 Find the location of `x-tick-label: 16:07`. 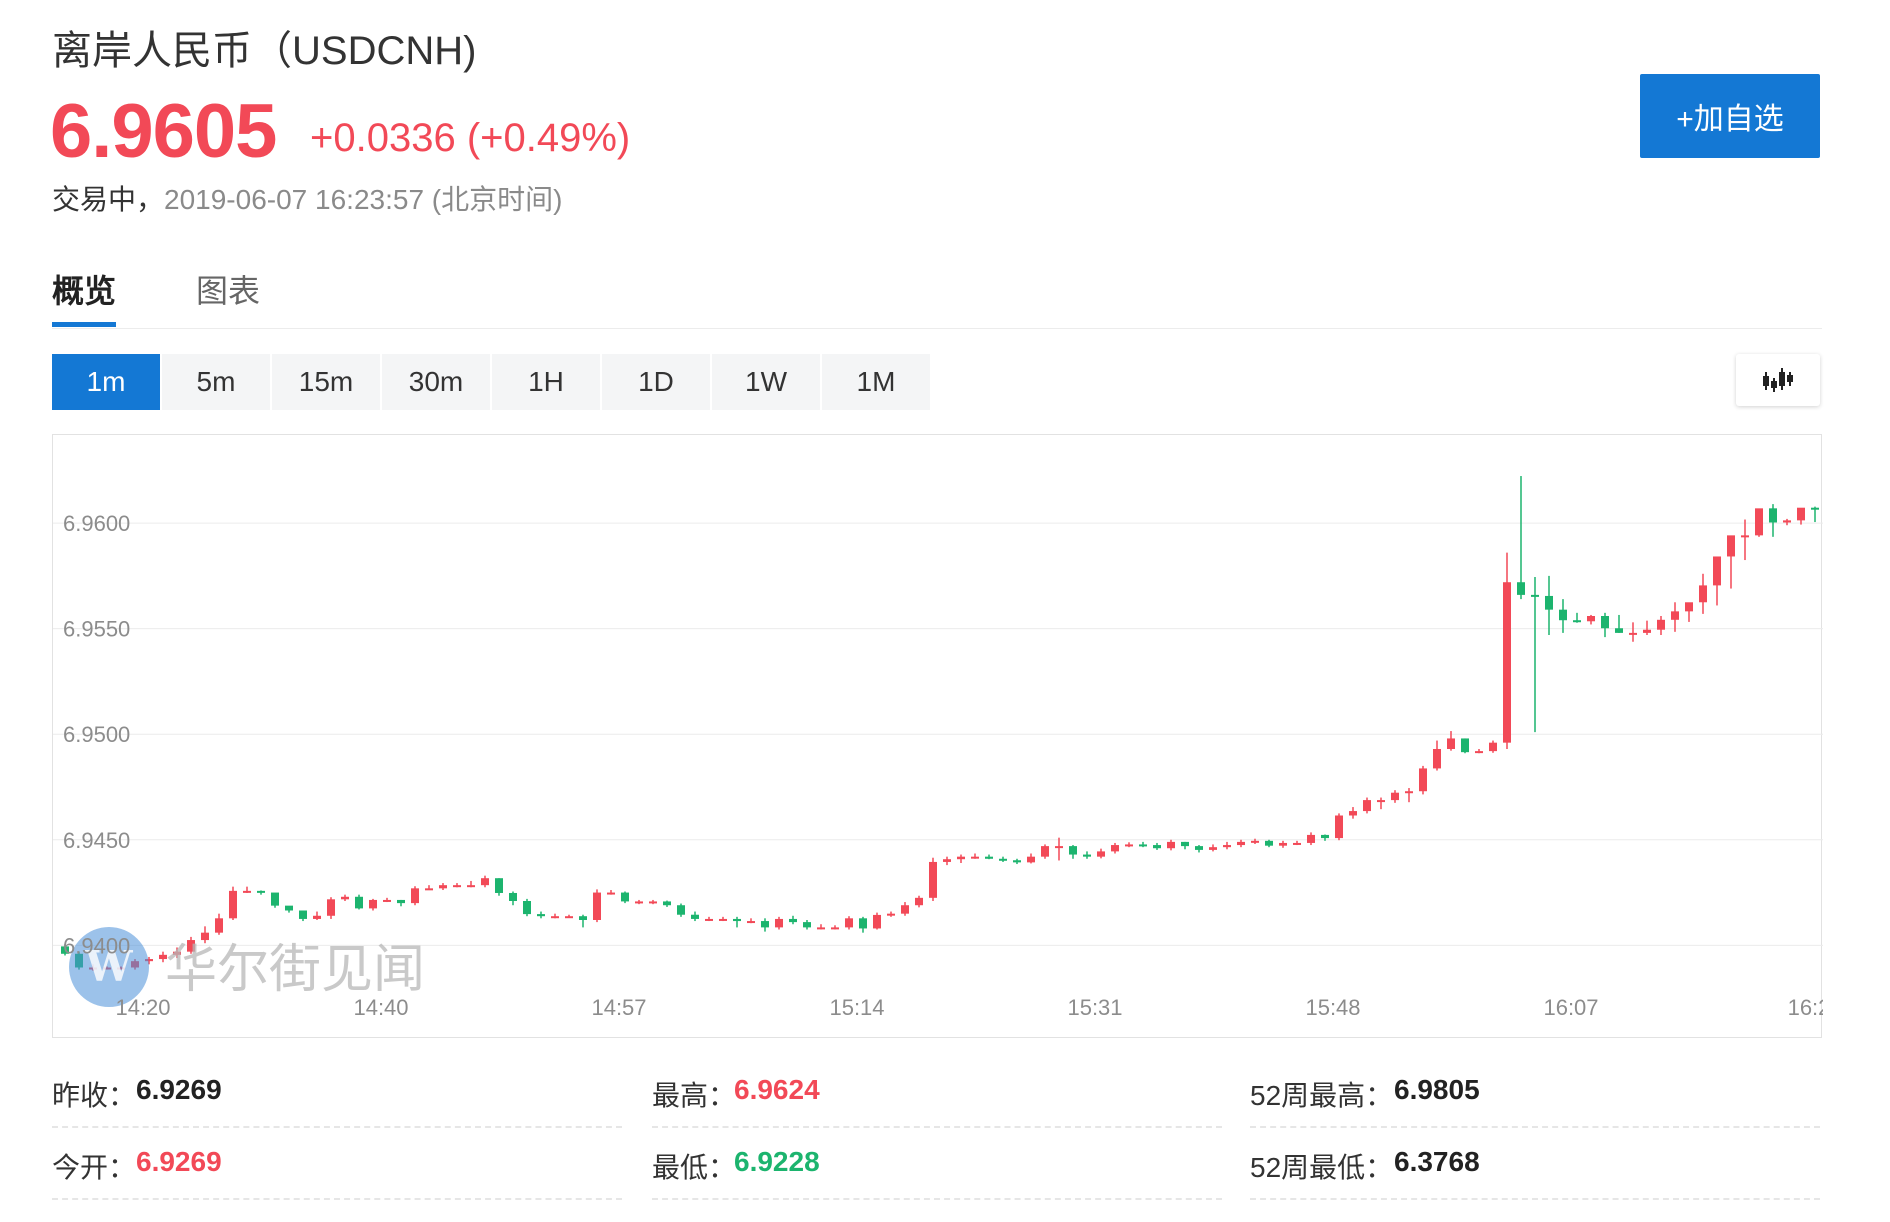

x-tick-label: 16:07 is located at coordinates (1570, 1007).